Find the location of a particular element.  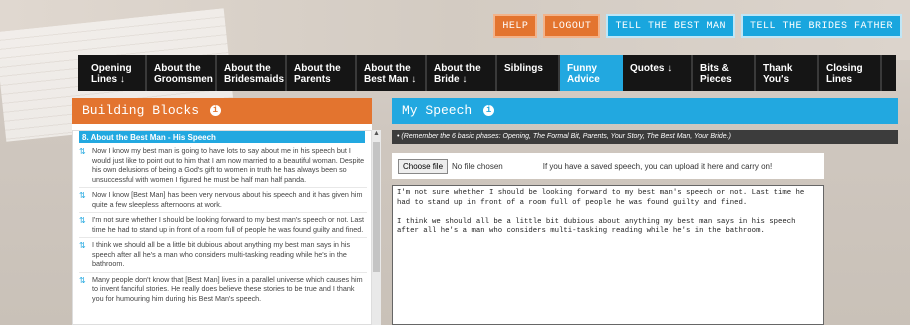

file-status: No file chosen is located at coordinates (477, 166).